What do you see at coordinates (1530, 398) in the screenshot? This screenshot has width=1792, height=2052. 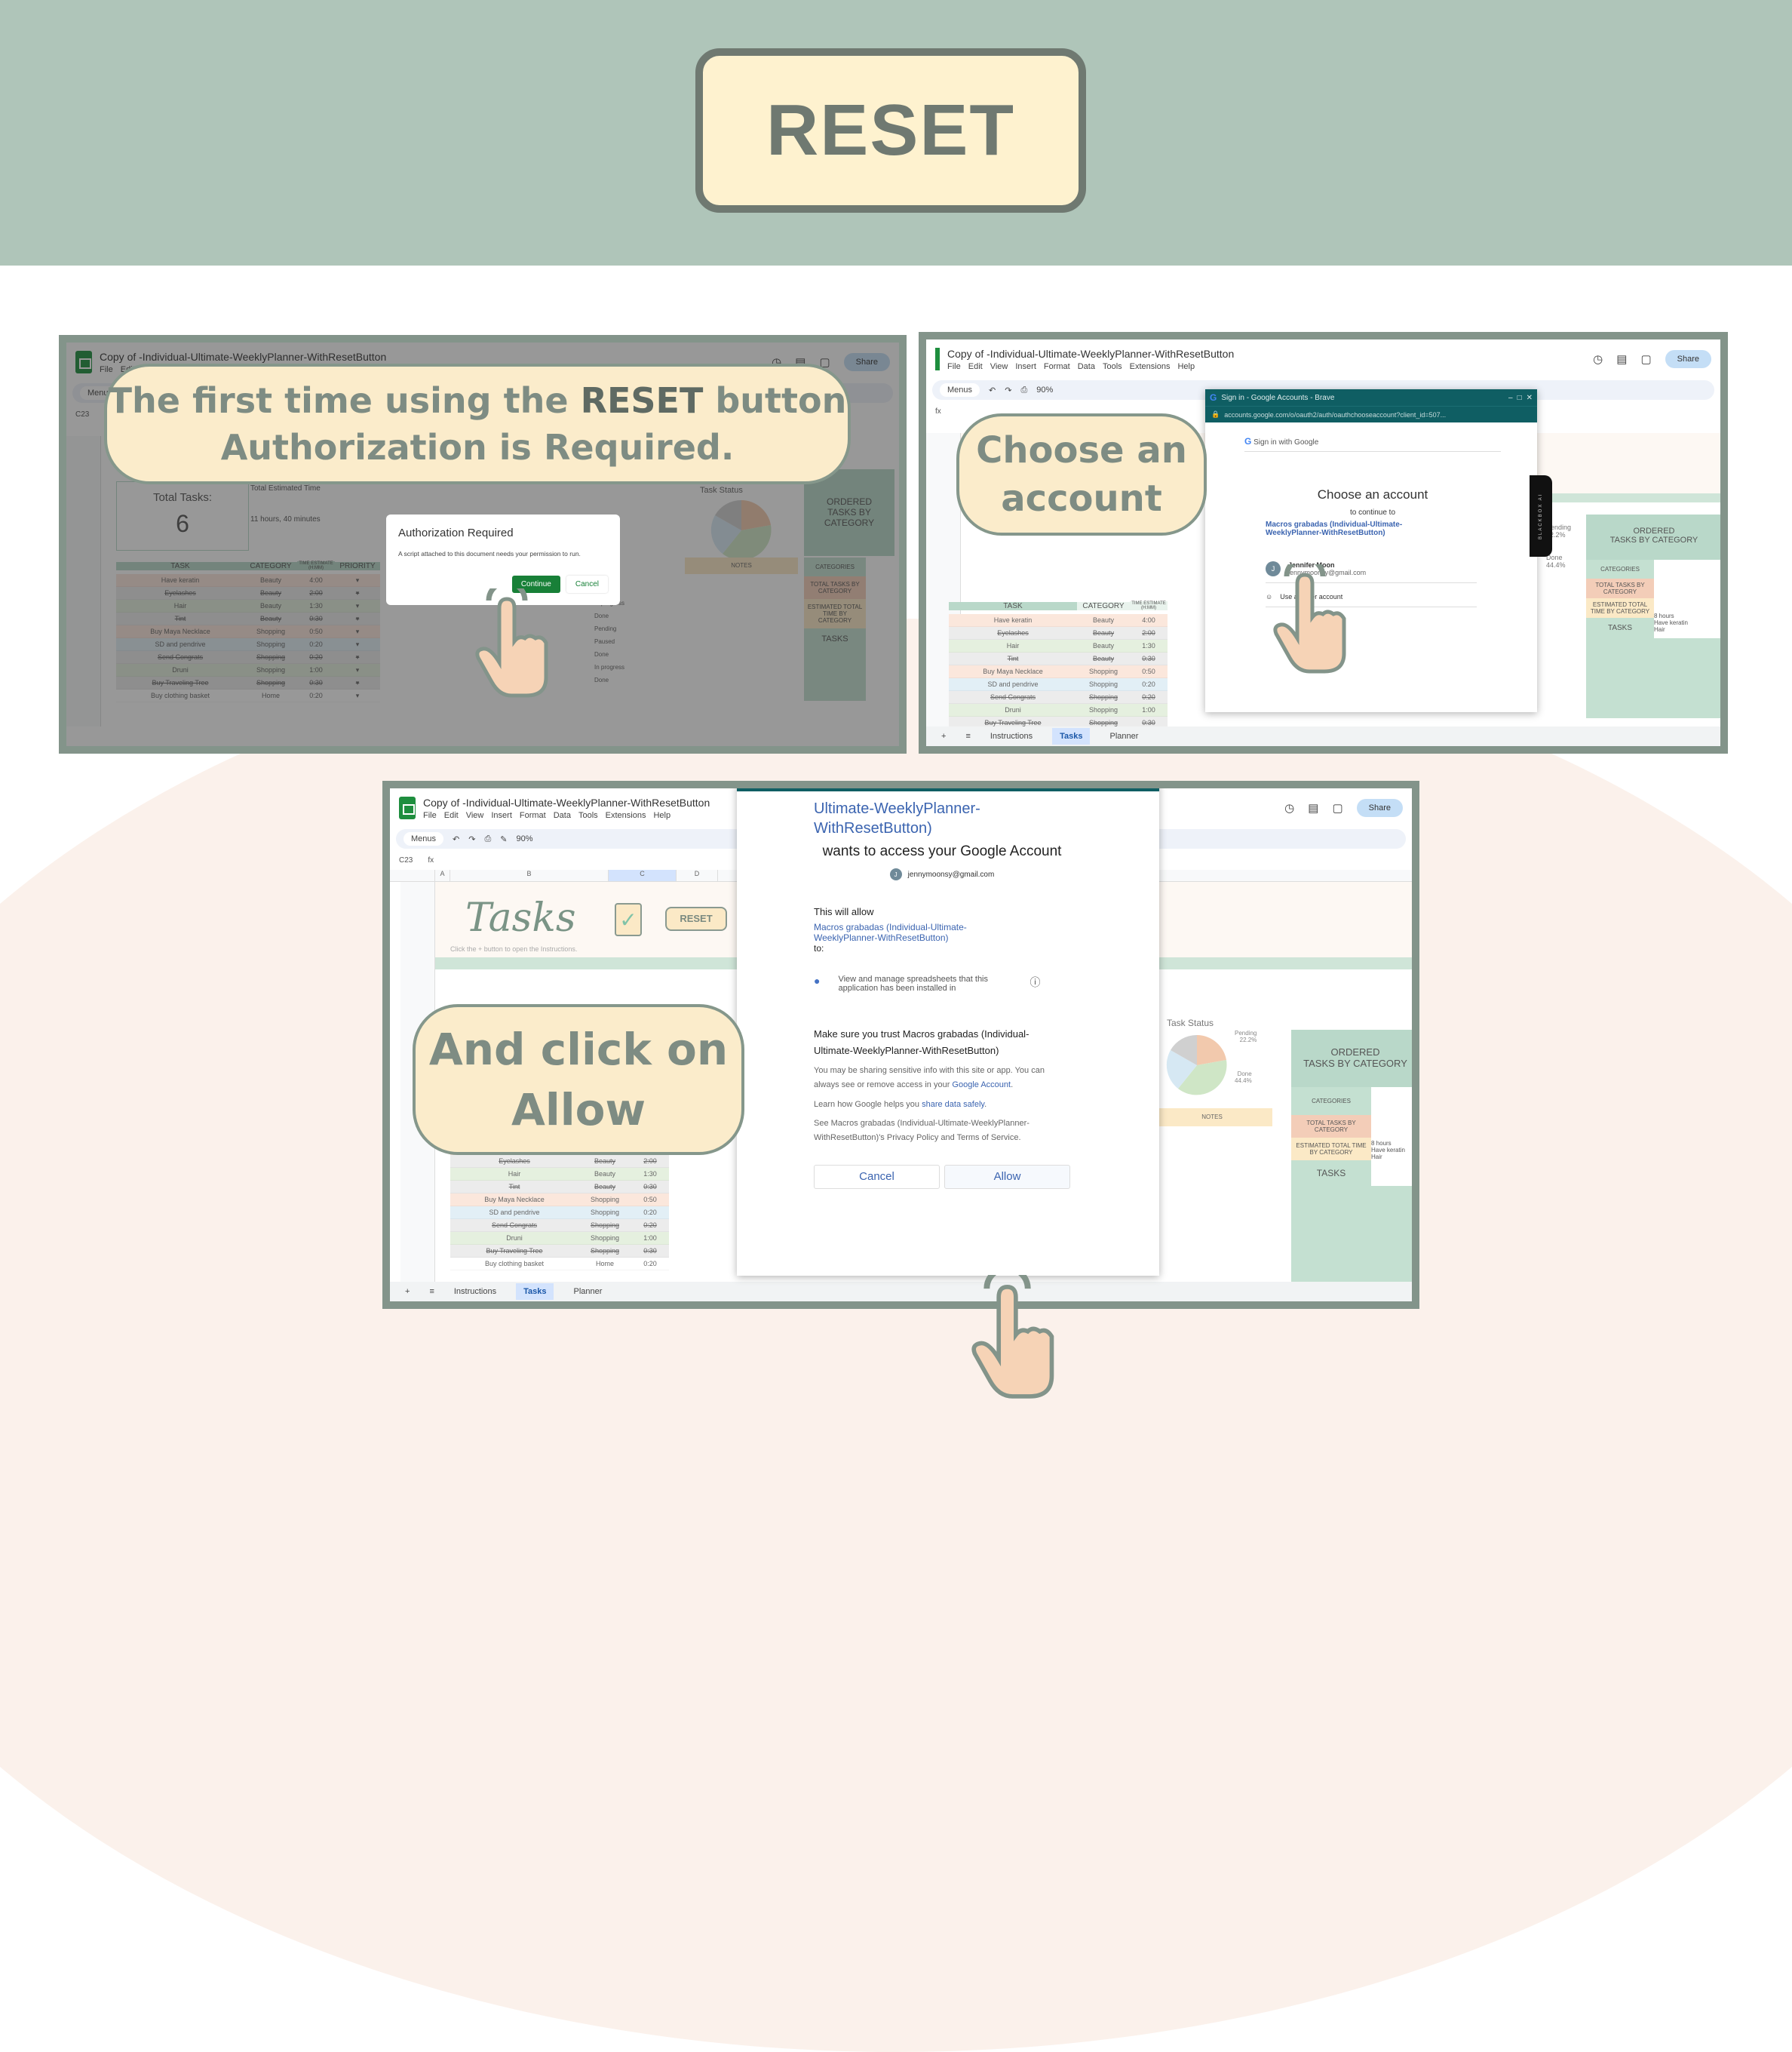 I see `close-icon: ✕` at bounding box center [1530, 398].